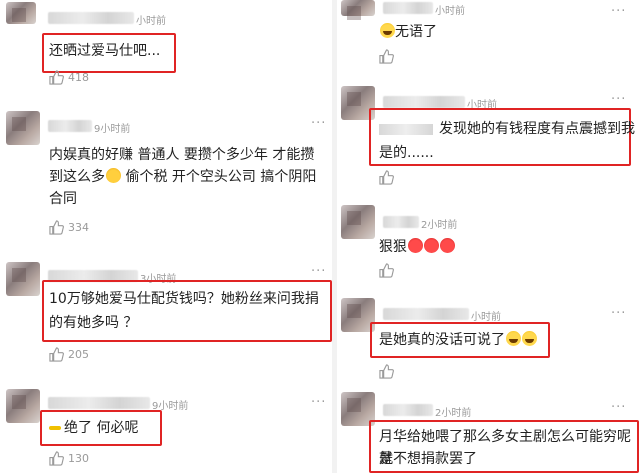 The height and width of the screenshot is (473, 641). I want to click on comment-time: 9小时前, so click(112, 129).